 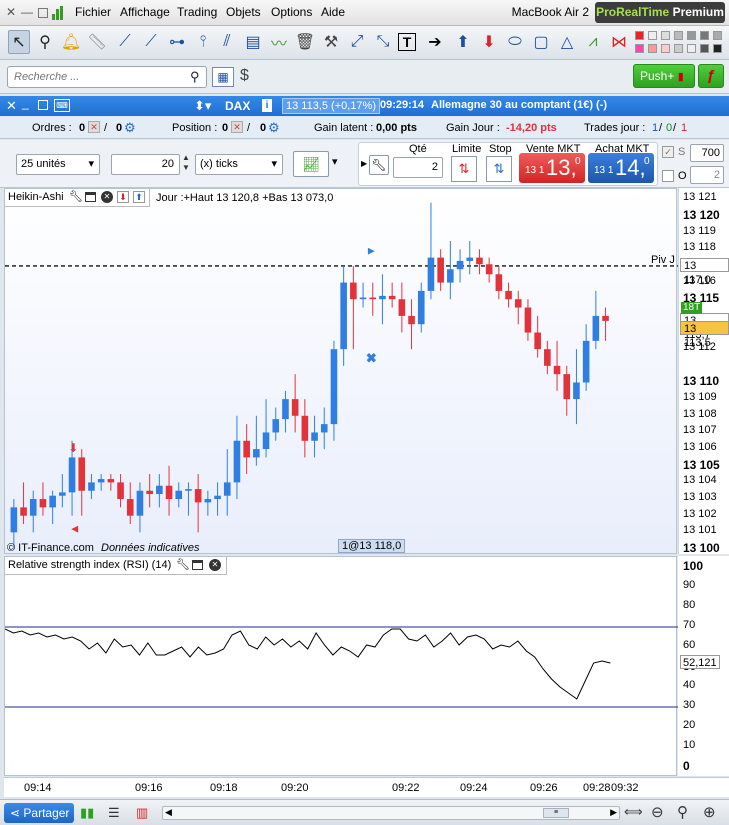 What do you see at coordinates (660, 12) in the screenshot?
I see `premium-badge: ProRealTime Premium` at bounding box center [660, 12].